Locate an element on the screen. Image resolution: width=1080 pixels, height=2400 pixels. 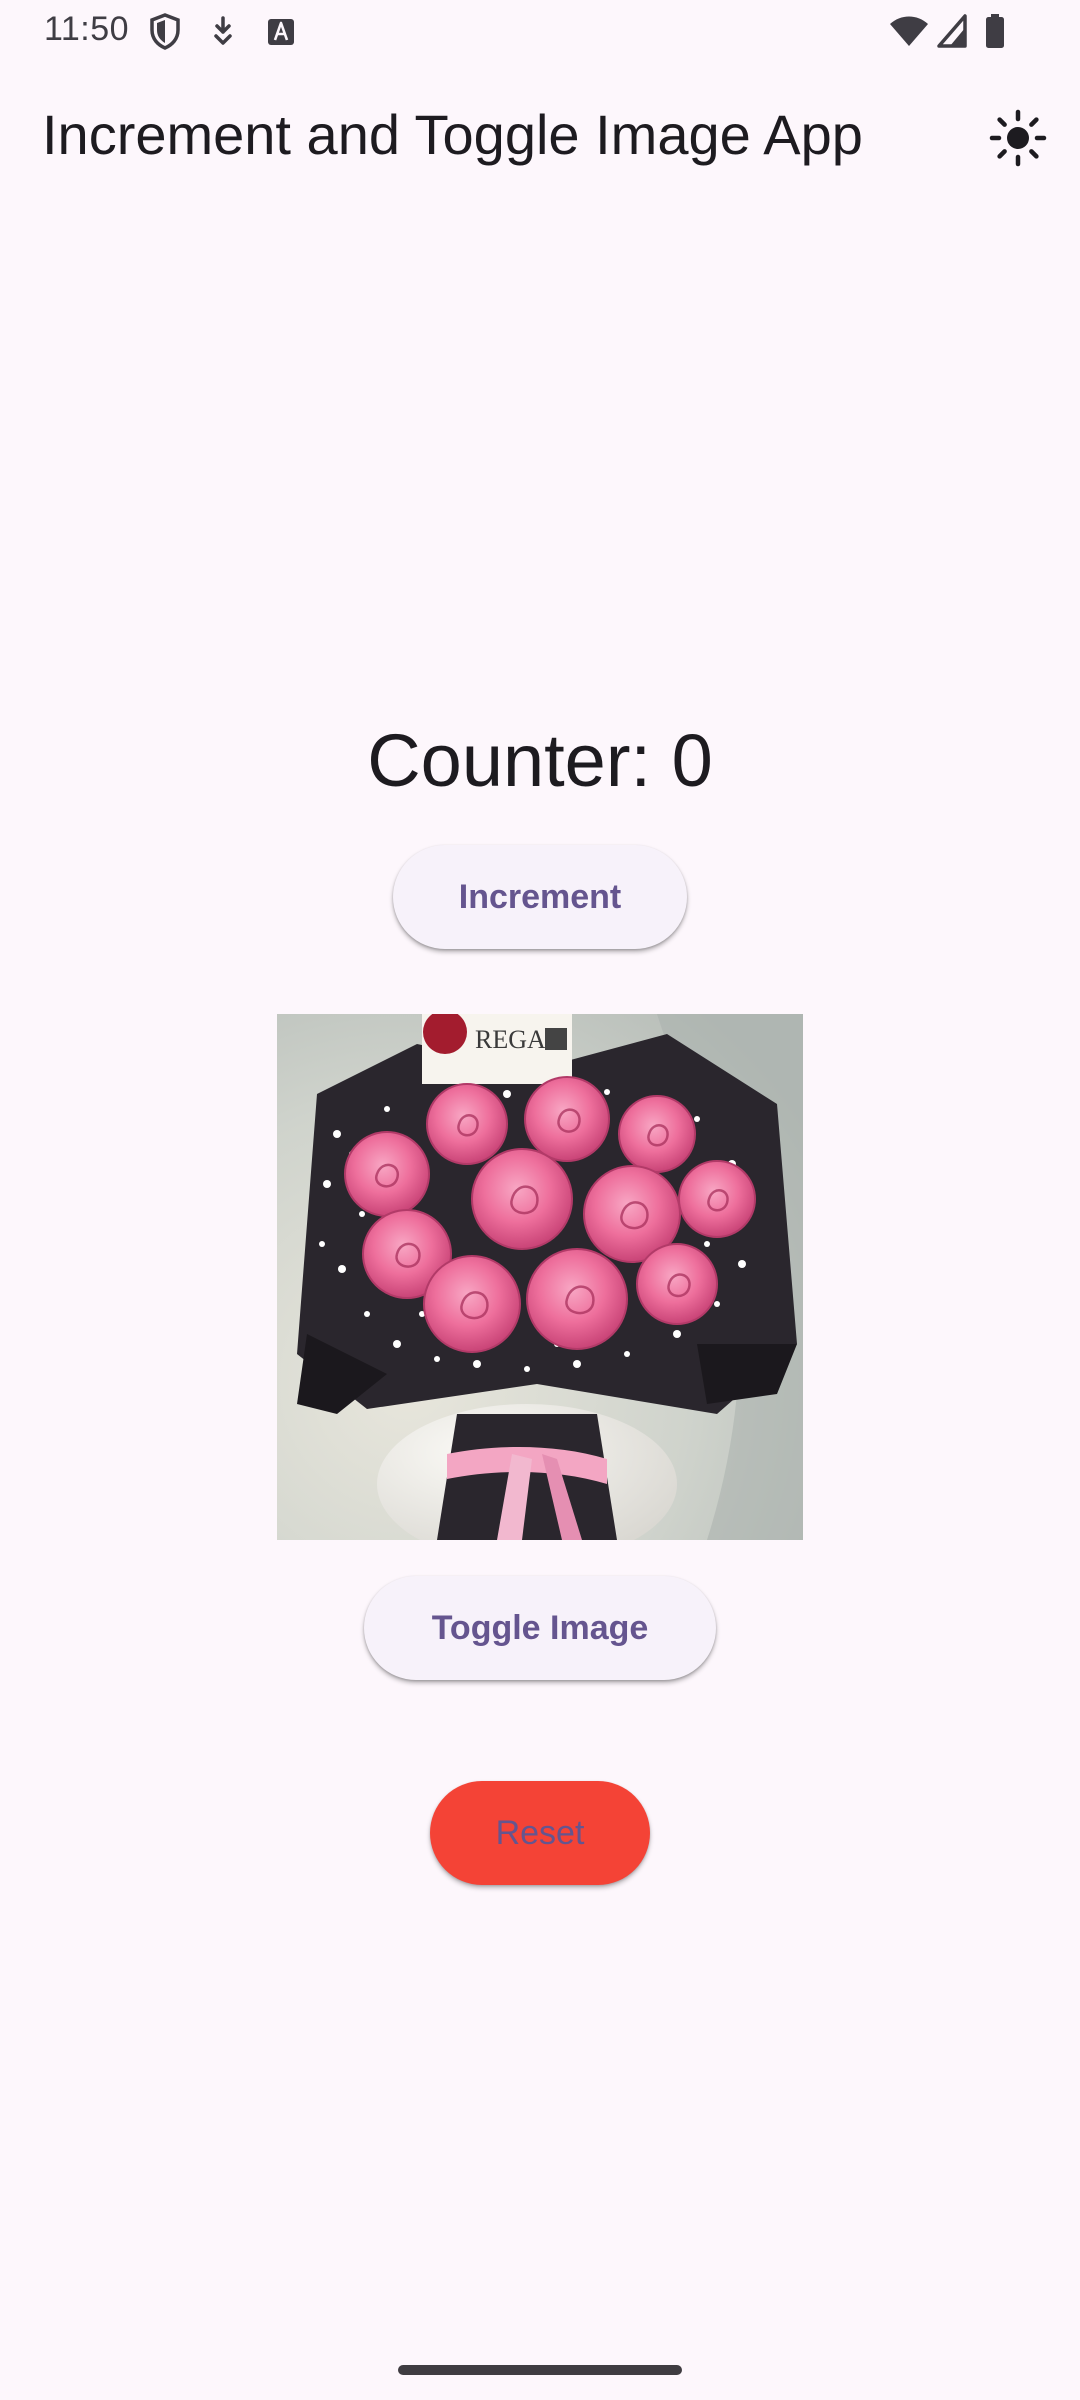
counter-label: Counter: 0 is located at coordinates (540, 760).